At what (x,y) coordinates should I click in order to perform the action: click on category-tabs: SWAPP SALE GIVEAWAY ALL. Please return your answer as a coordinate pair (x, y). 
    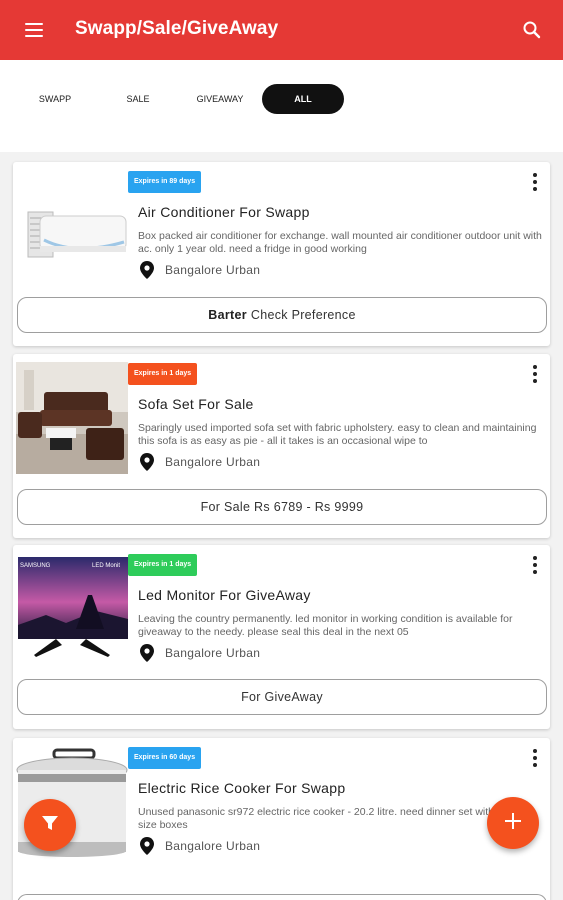
    Looking at the image, I should click on (281, 106).